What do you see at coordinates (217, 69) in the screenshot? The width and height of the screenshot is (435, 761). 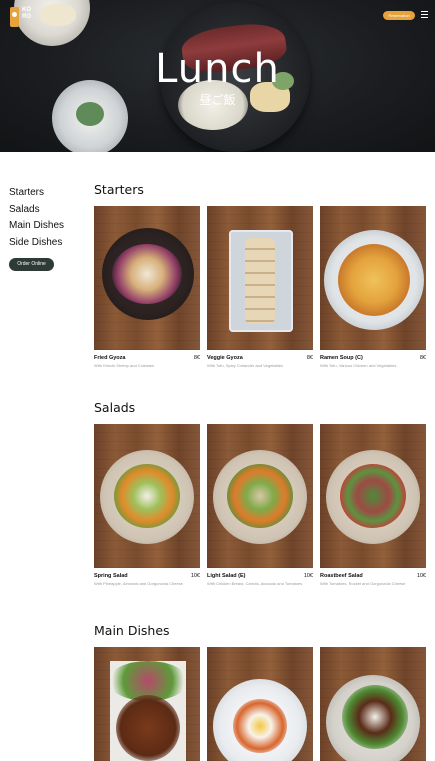 I see `page-title: Lunch` at bounding box center [217, 69].